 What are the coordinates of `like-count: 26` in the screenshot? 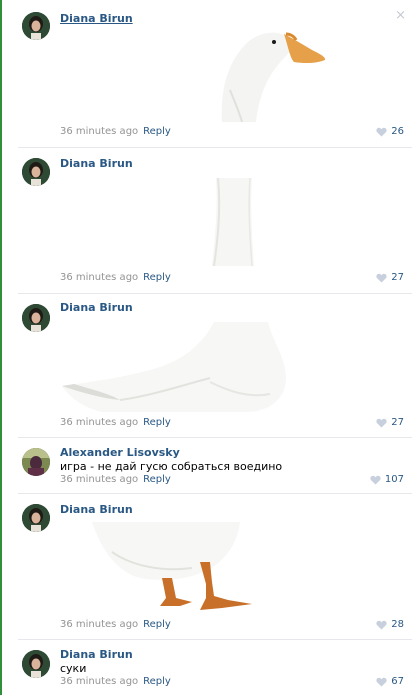 It's located at (397, 131).